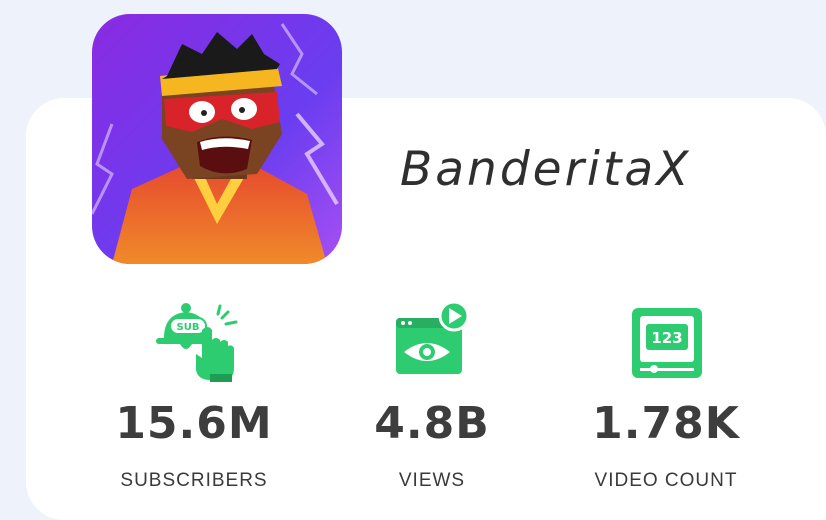 The width and height of the screenshot is (826, 520). What do you see at coordinates (666, 338) in the screenshot?
I see `svg-text: 123` at bounding box center [666, 338].